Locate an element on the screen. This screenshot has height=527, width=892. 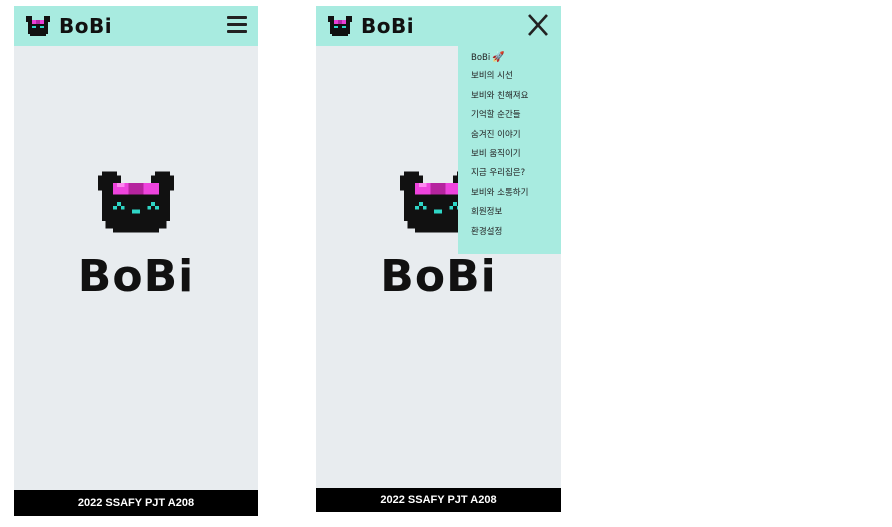
menu-item-bobi: BoBi 🚀 is located at coordinates (499, 57).